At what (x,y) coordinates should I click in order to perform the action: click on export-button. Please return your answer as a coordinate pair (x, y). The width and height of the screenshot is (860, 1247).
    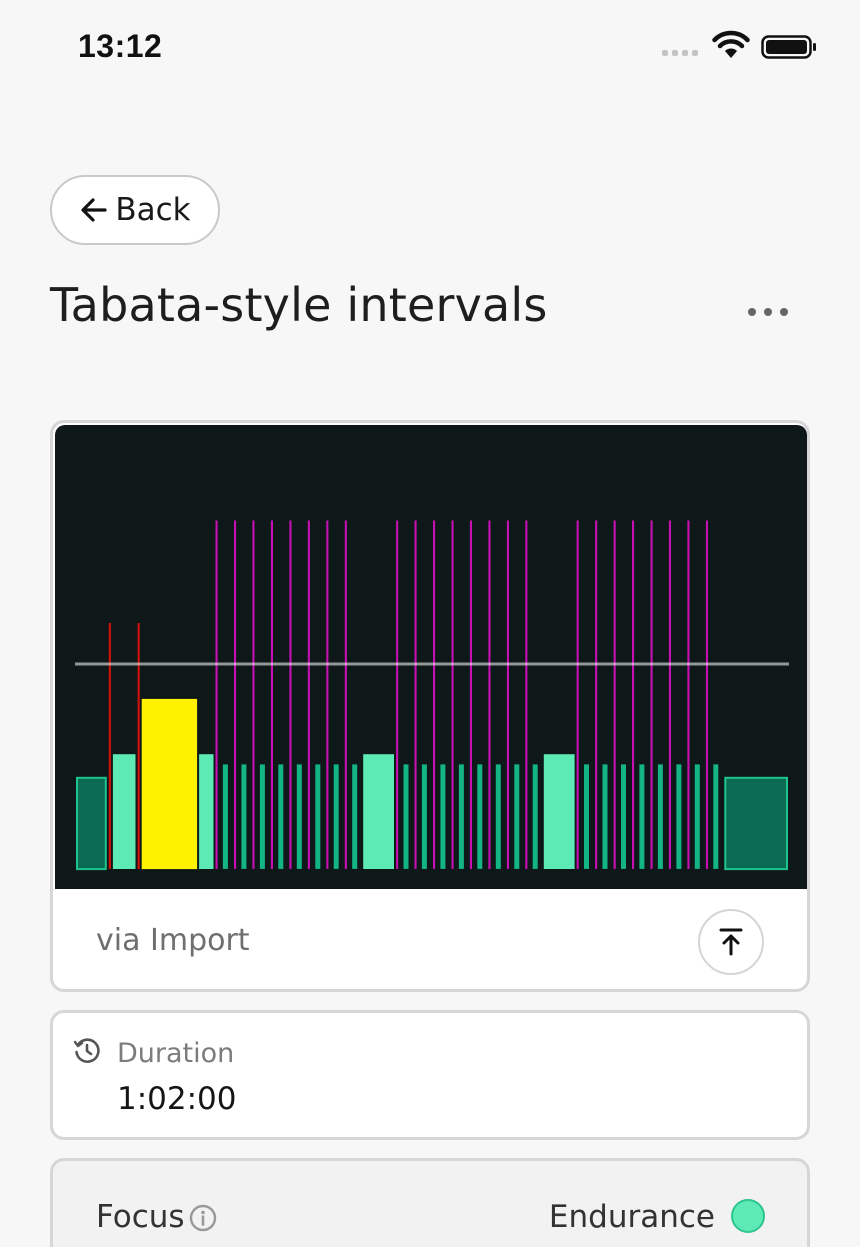
    Looking at the image, I should click on (731, 942).